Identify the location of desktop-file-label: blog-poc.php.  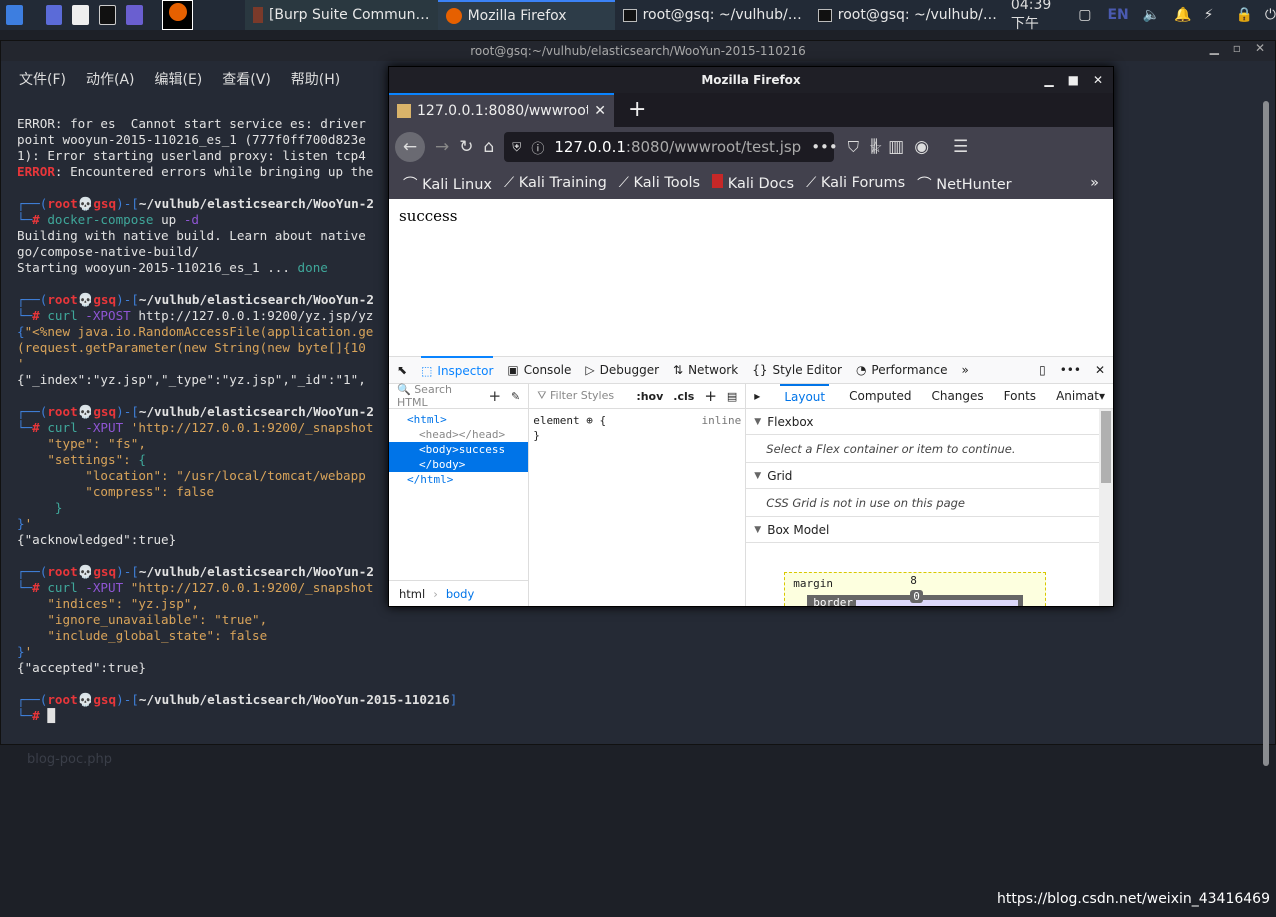
(69, 759).